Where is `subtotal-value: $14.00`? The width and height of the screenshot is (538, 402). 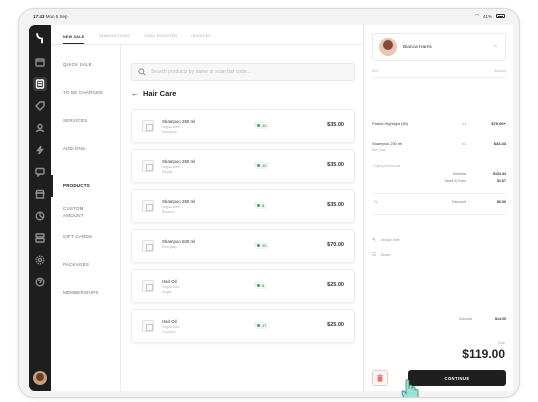 subtotal-value: $14.00 is located at coordinates (500, 319).